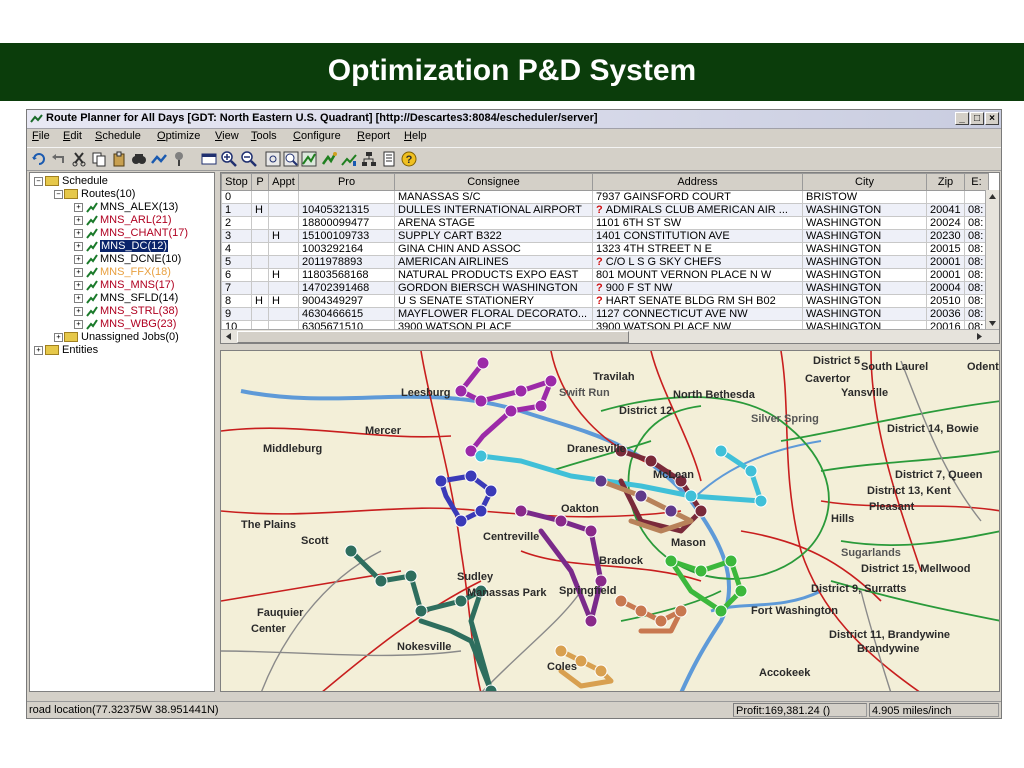 This screenshot has width=1024, height=768. Describe the element at coordinates (122, 285) in the screenshot. I see `tree-route-item: + MNS_MNS(17)` at that location.